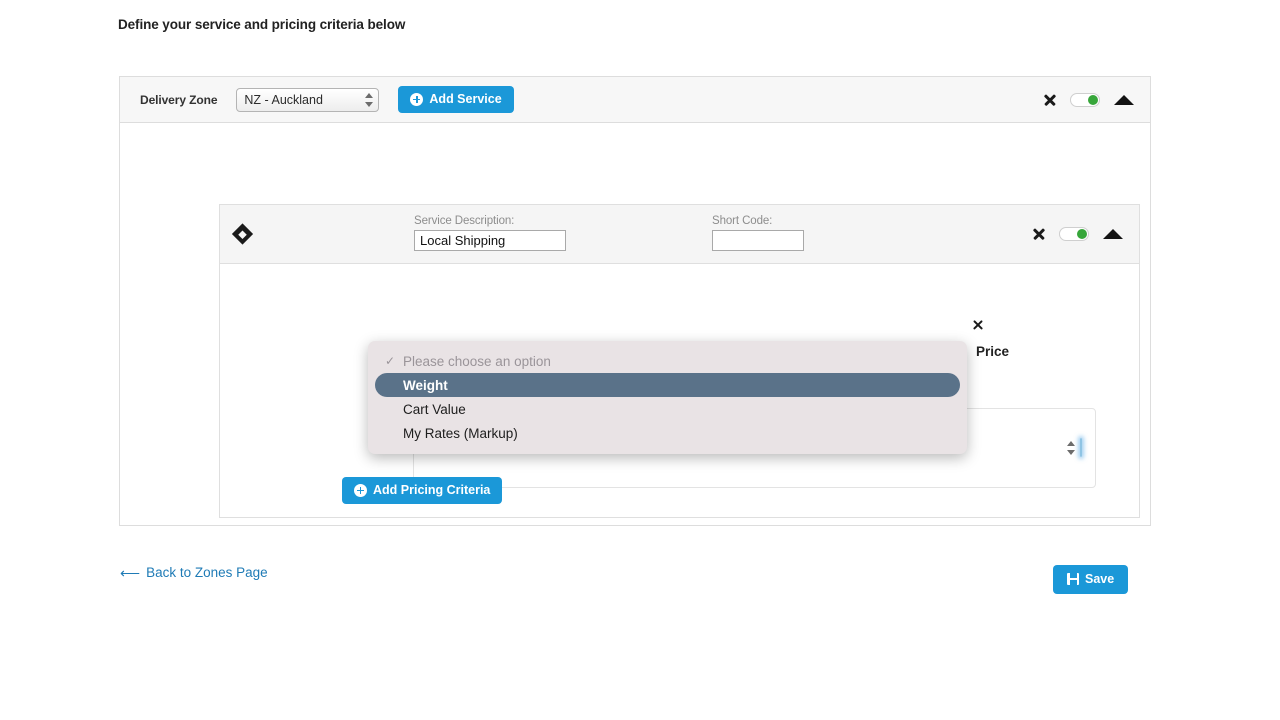 The height and width of the screenshot is (720, 1280). I want to click on short-code-label: Short Code:, so click(742, 221).